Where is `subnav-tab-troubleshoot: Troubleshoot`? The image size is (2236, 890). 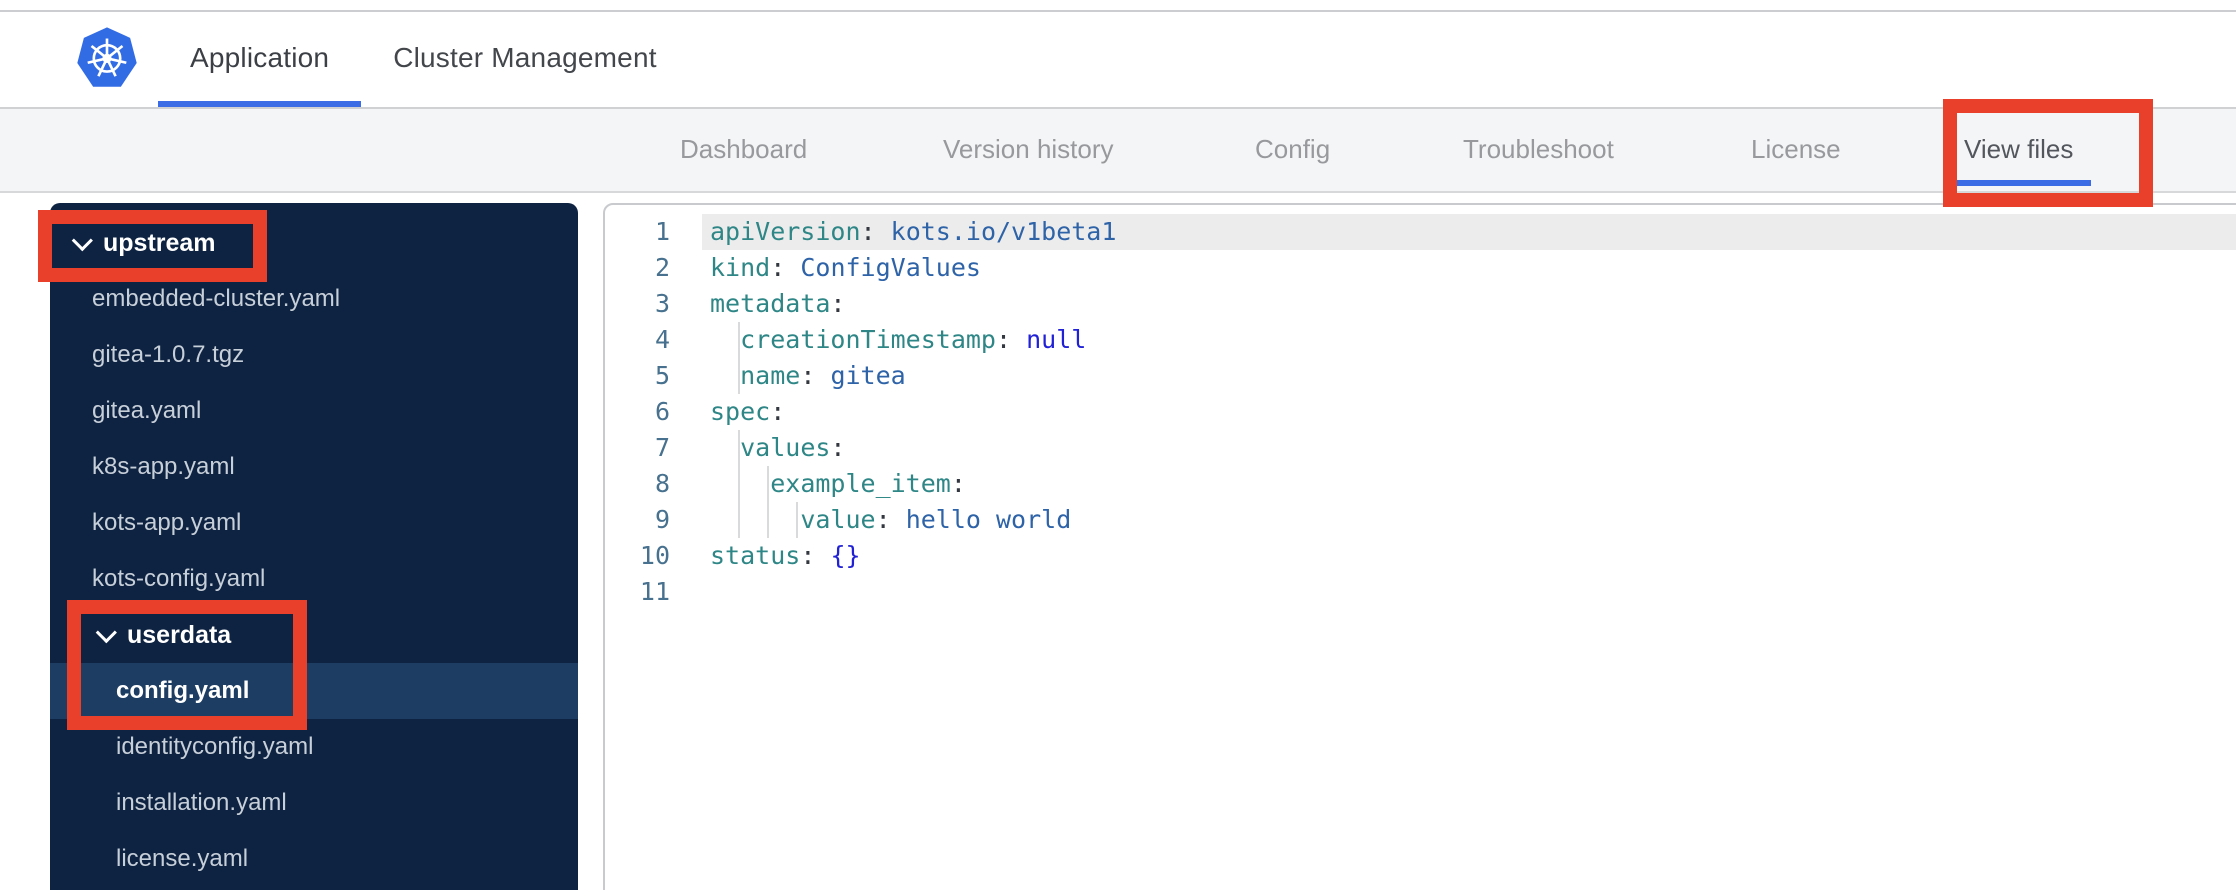 subnav-tab-troubleshoot: Troubleshoot is located at coordinates (1538, 147).